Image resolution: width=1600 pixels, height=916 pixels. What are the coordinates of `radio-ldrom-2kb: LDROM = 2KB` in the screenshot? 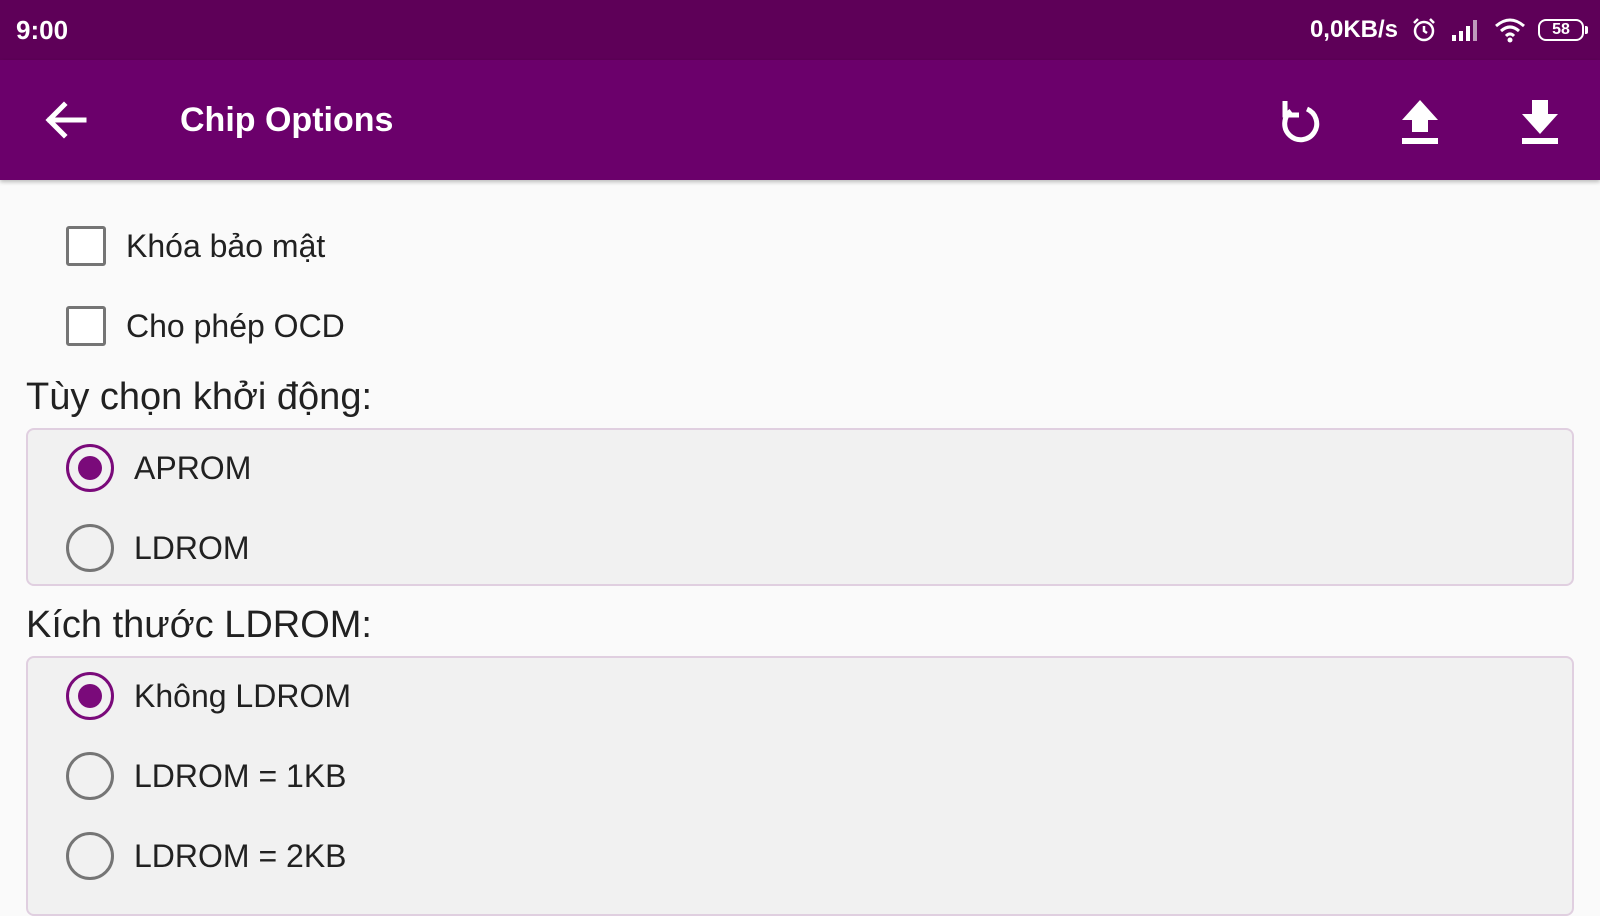 It's located at (206, 856).